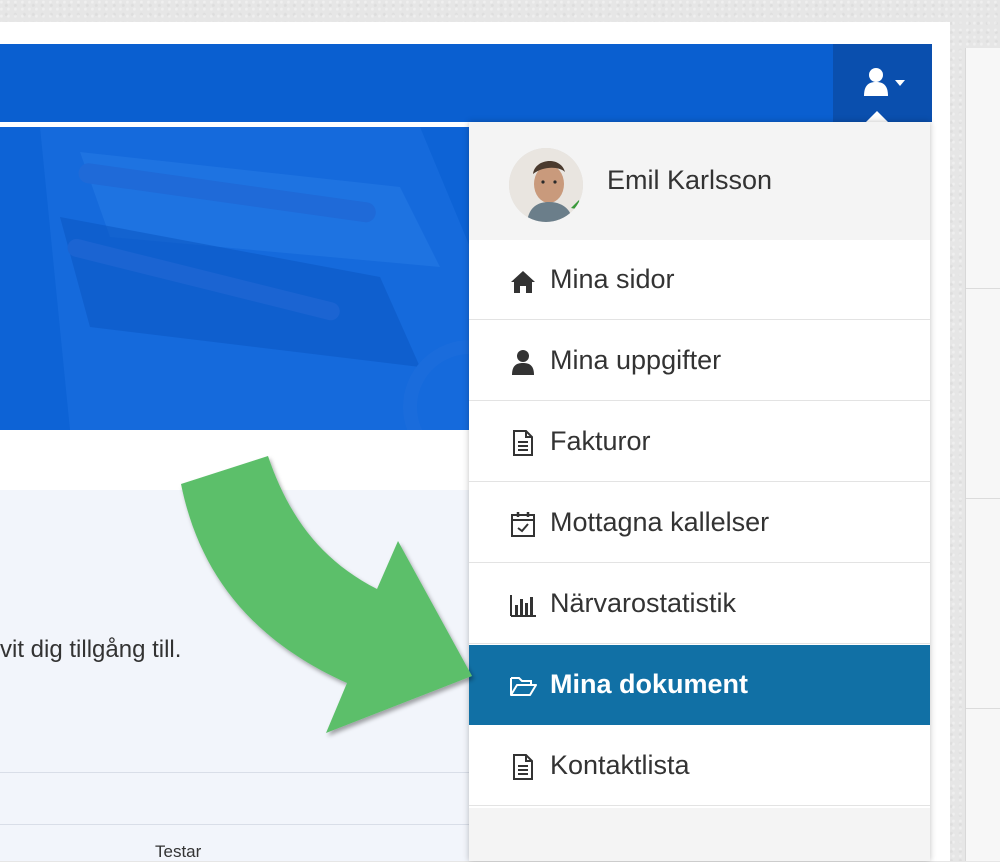  What do you see at coordinates (178, 851) in the screenshot?
I see `table-column-header: Testar` at bounding box center [178, 851].